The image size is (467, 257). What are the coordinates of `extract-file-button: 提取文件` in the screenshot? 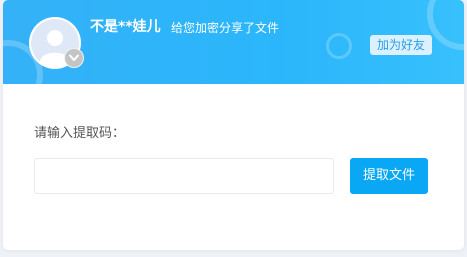 It's located at (389, 176).